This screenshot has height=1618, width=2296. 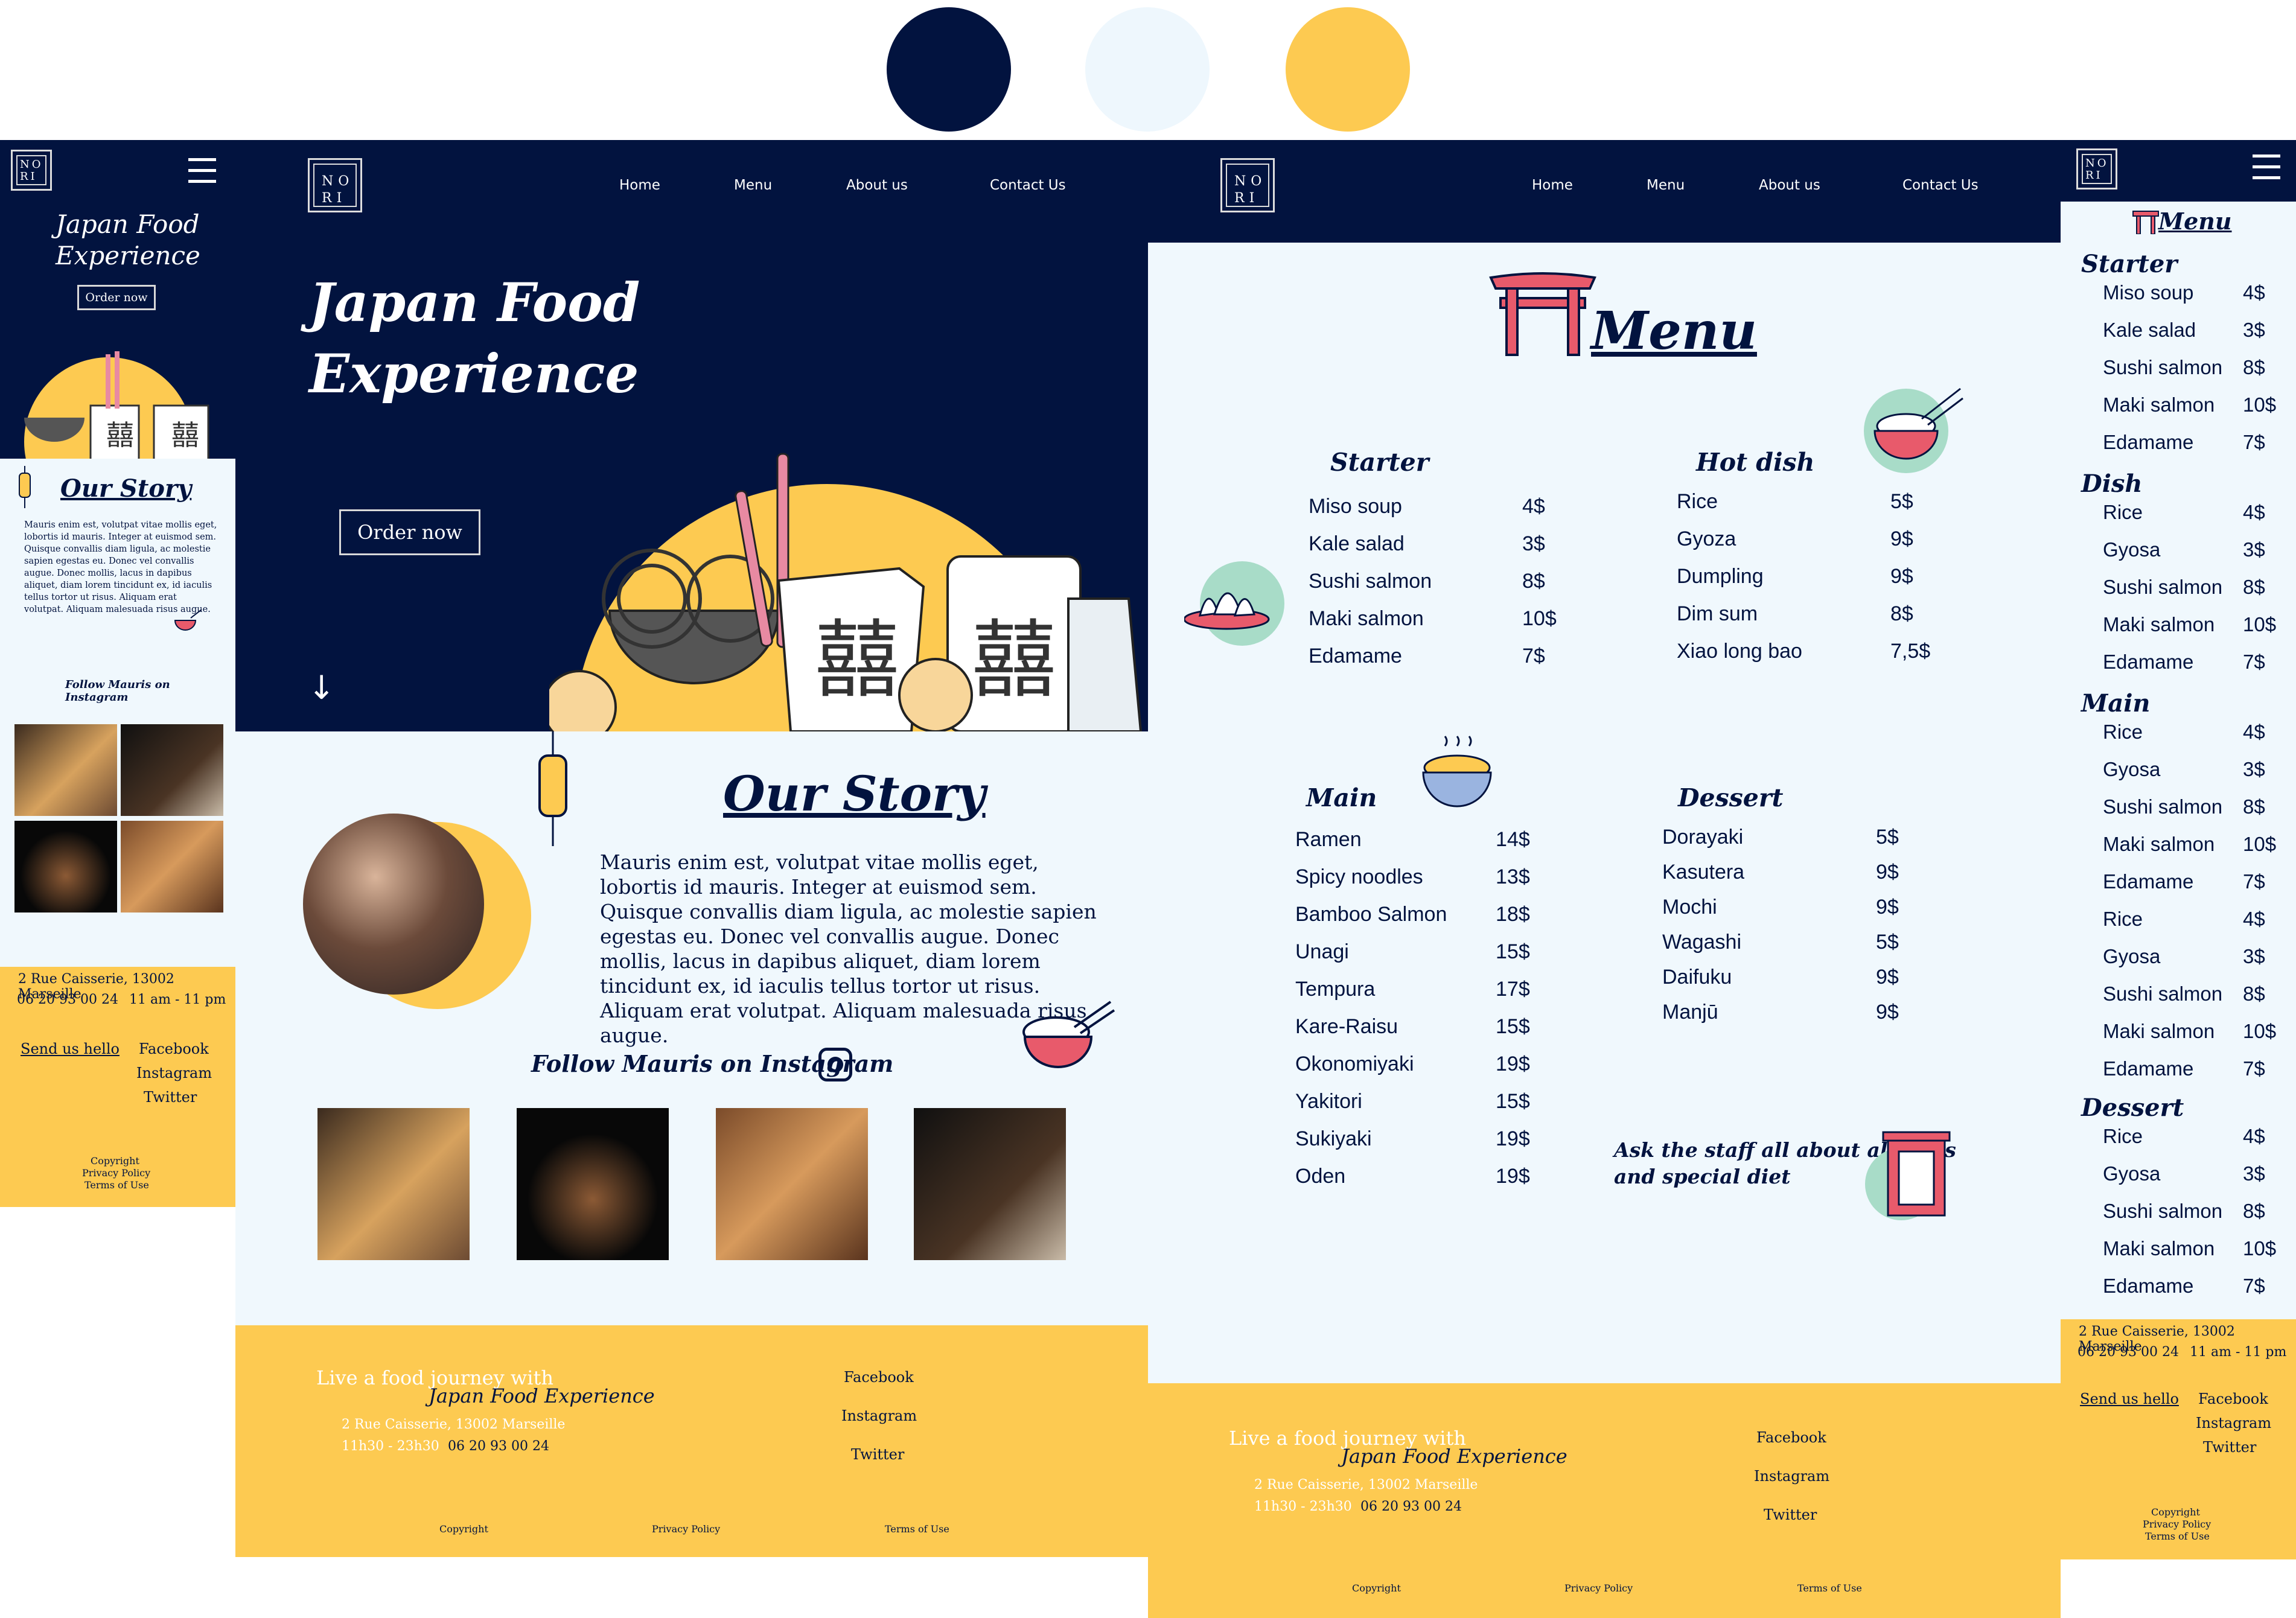 What do you see at coordinates (1357, 543) in the screenshot?
I see `menu-item-name: Kale salad` at bounding box center [1357, 543].